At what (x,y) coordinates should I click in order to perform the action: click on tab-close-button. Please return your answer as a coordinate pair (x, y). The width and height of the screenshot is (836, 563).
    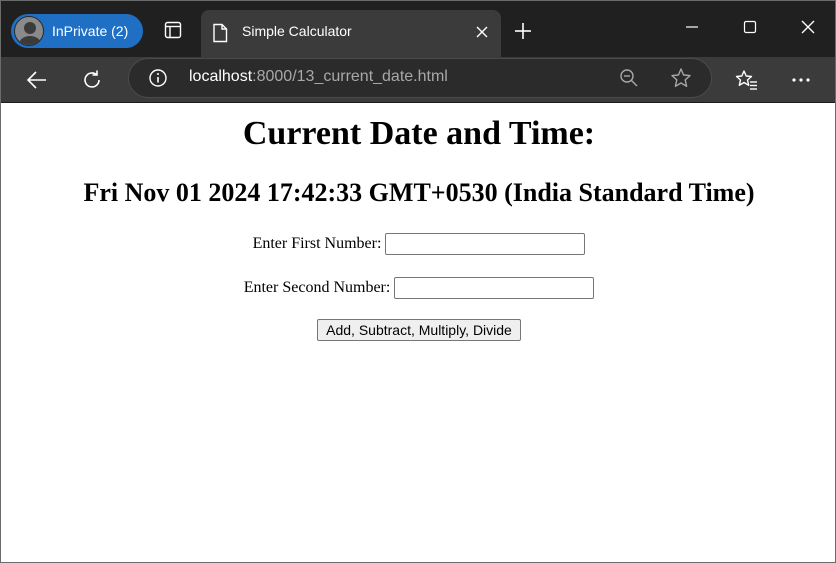
    Looking at the image, I should click on (482, 32).